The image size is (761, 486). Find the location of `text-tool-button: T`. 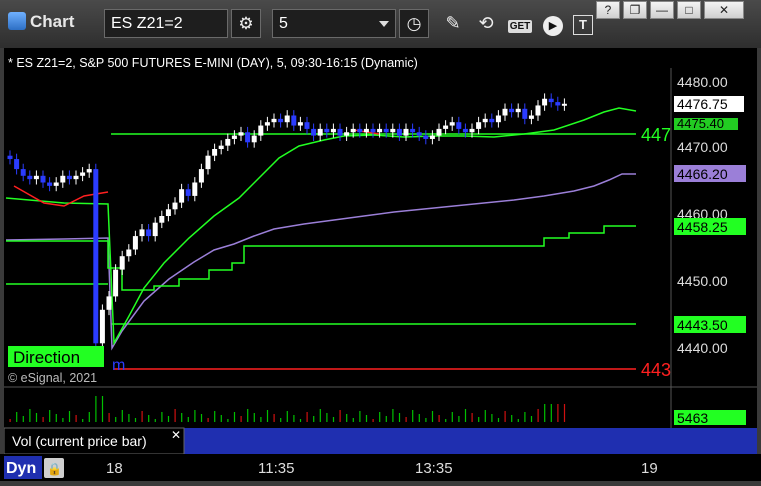

text-tool-button: T is located at coordinates (583, 23).